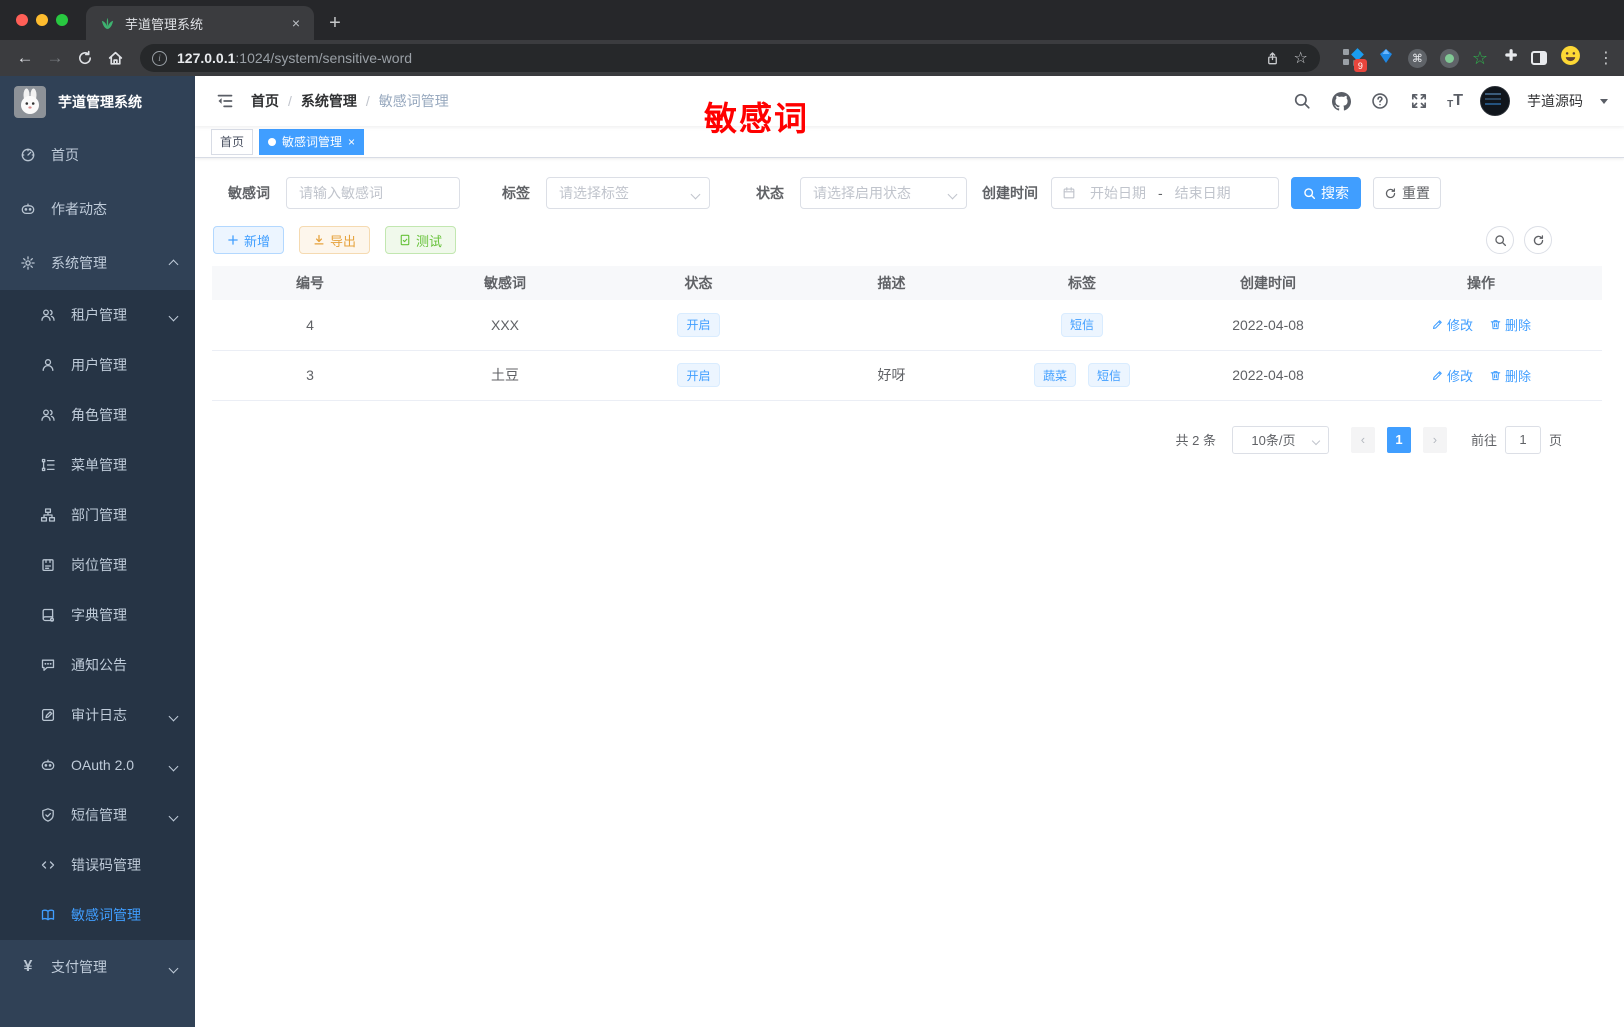 This screenshot has height=1027, width=1624. Describe the element at coordinates (97, 415) in the screenshot. I see `sidebar-item-role: 角色管理` at that location.